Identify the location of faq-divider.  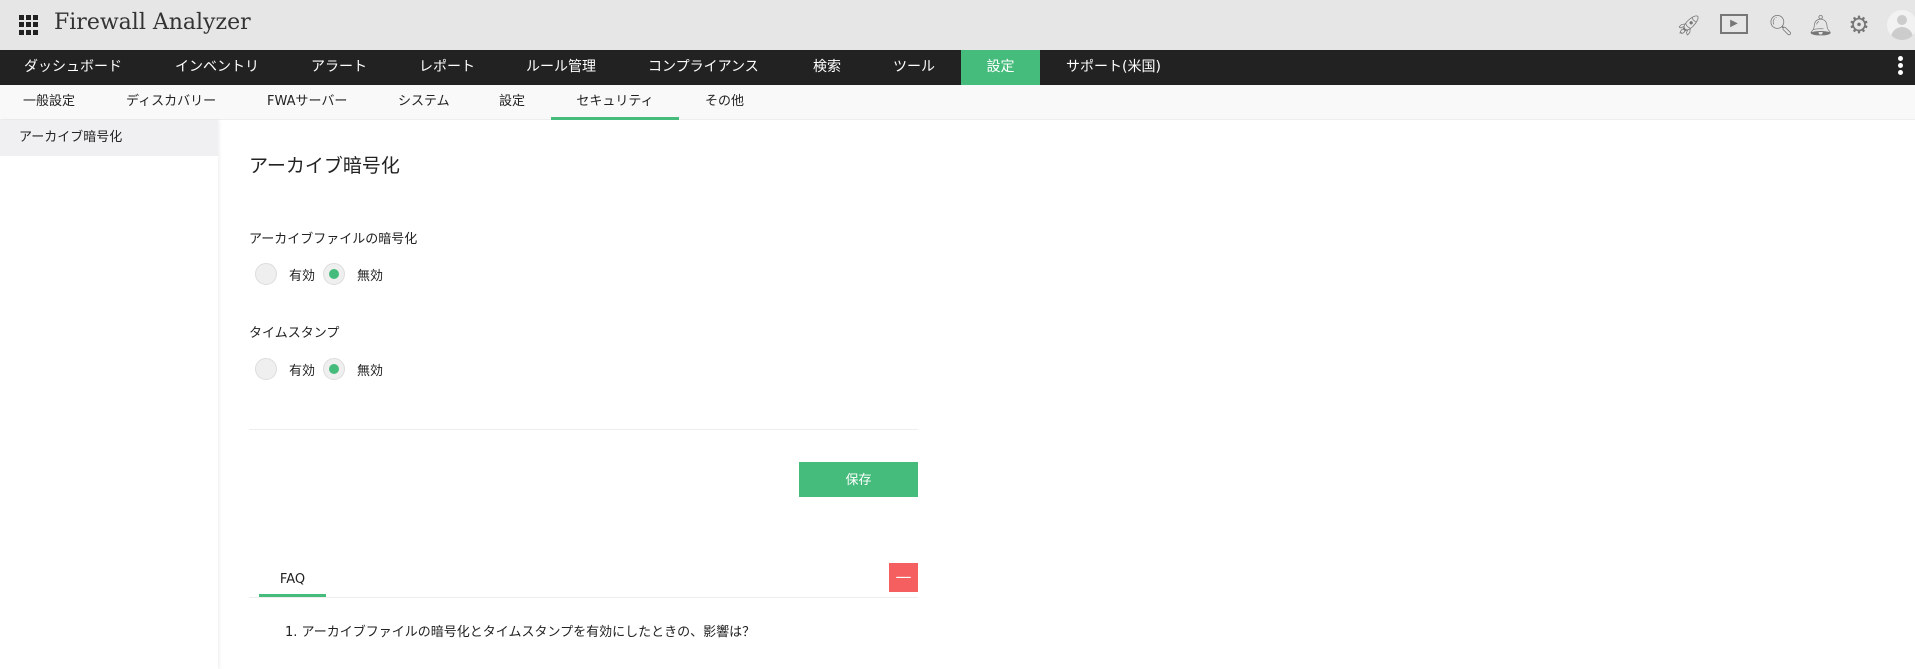
(583, 597).